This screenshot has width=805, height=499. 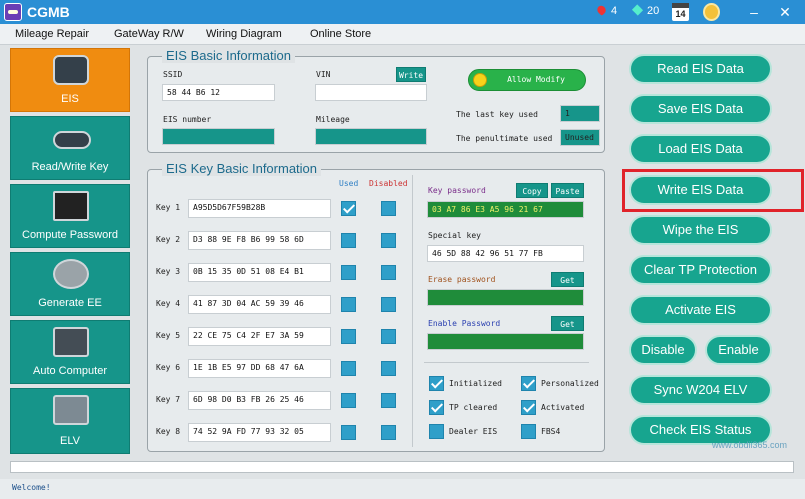 What do you see at coordinates (680, 12) in the screenshot?
I see `calendar-icon: 14` at bounding box center [680, 12].